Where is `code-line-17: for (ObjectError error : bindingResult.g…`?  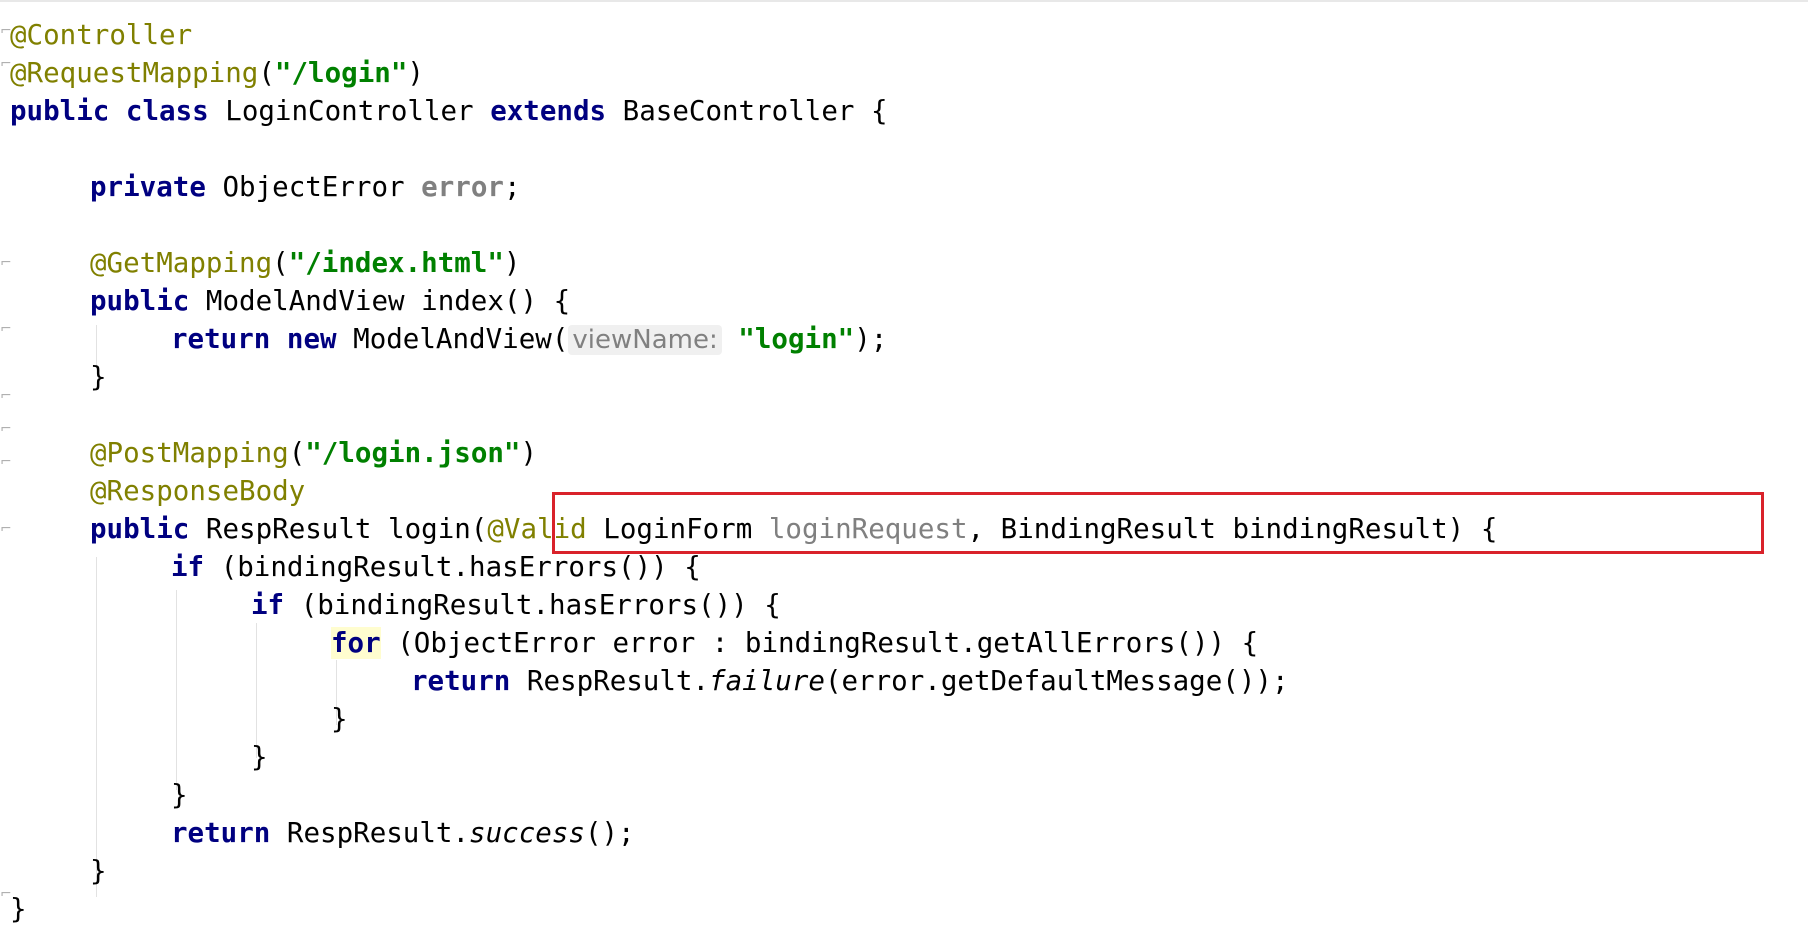
code-line-17: for (ObjectError error : bindingResult.g… is located at coordinates (794, 643).